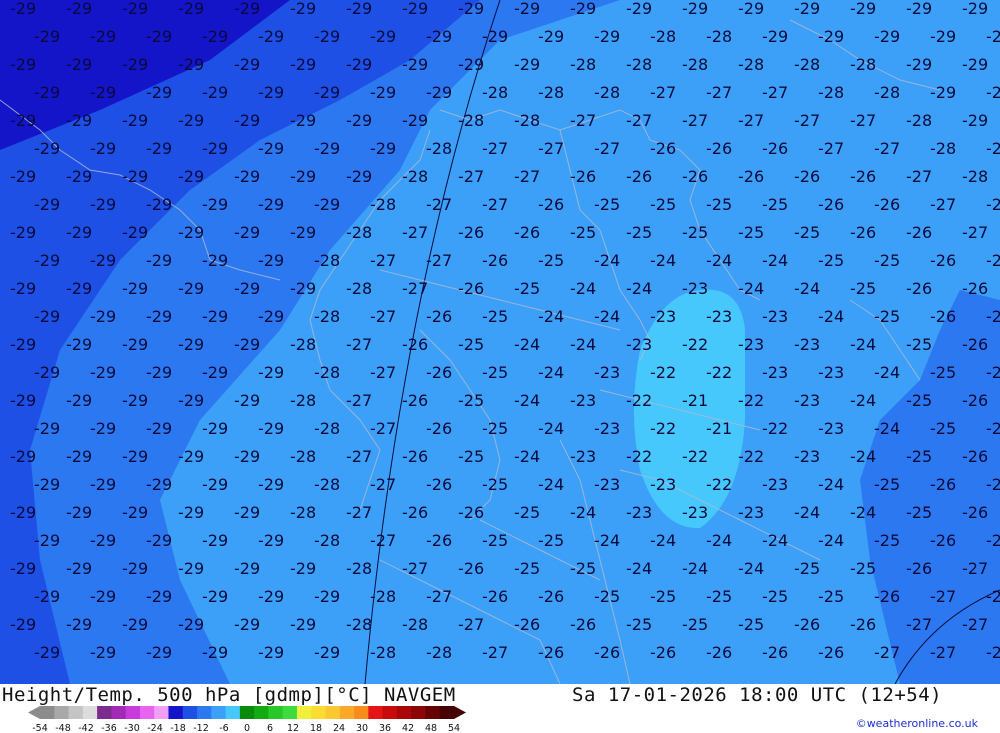  Describe the element at coordinates (751, 456) in the screenshot. I see `isoline-label: -22` at that location.